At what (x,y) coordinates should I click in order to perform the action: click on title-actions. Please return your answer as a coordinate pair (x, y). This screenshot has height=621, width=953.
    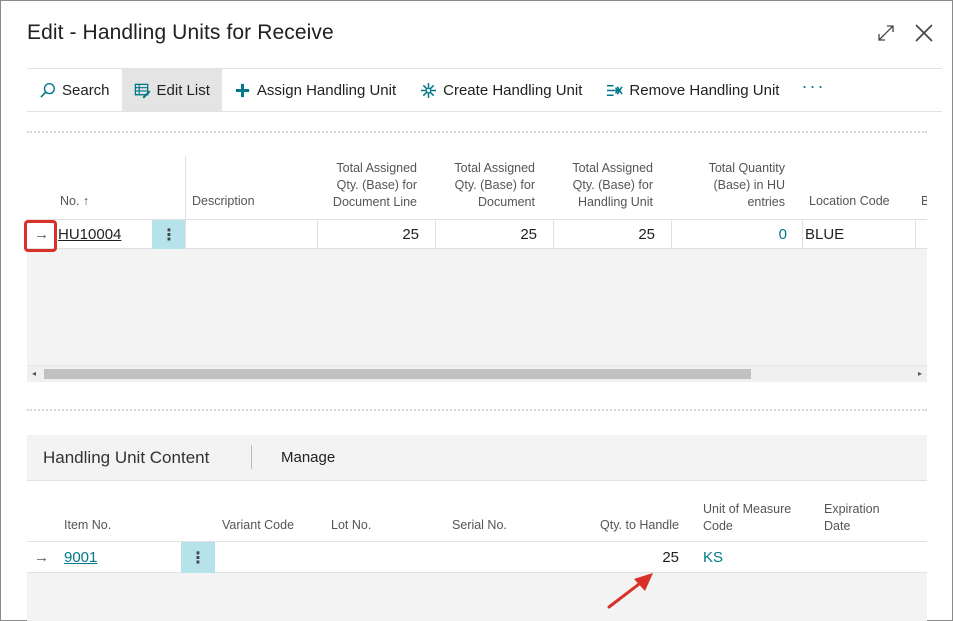
    Looking at the image, I should click on (905, 33).